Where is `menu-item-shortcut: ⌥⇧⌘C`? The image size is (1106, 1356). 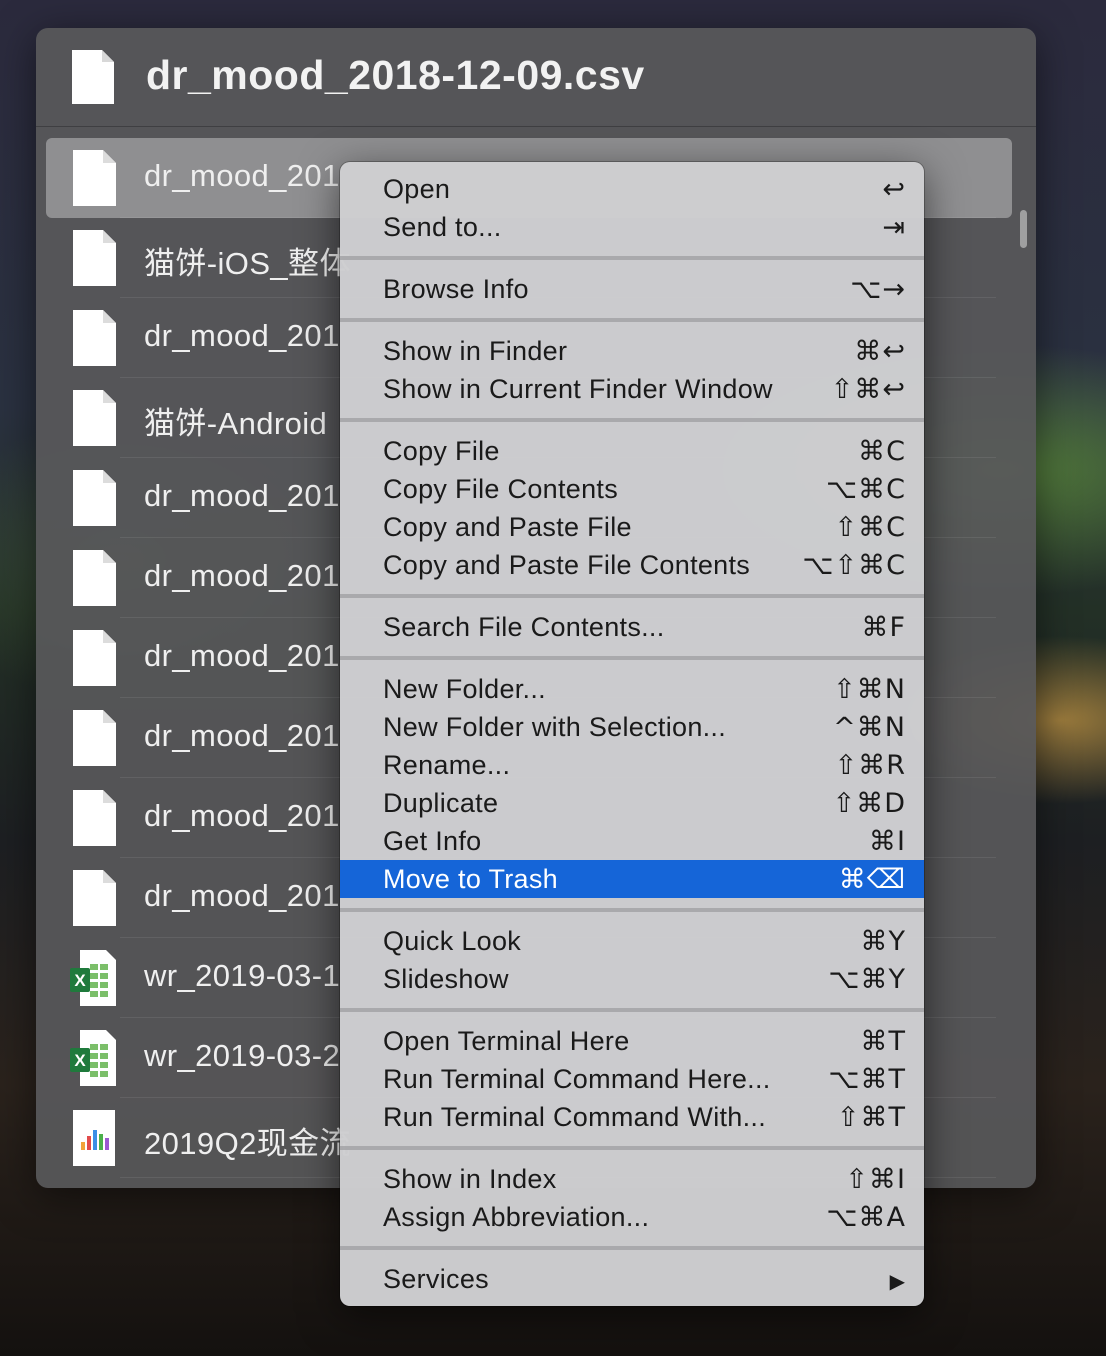
menu-item-shortcut: ⌥⇧⌘C is located at coordinates (854, 565).